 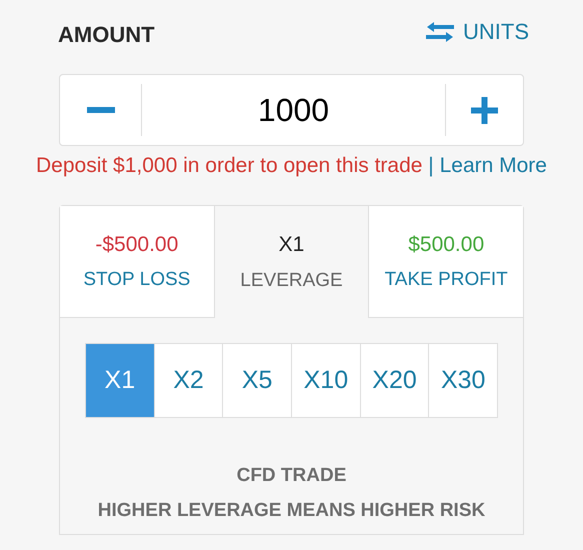 What do you see at coordinates (188, 380) in the screenshot?
I see `leverage-option: X2` at bounding box center [188, 380].